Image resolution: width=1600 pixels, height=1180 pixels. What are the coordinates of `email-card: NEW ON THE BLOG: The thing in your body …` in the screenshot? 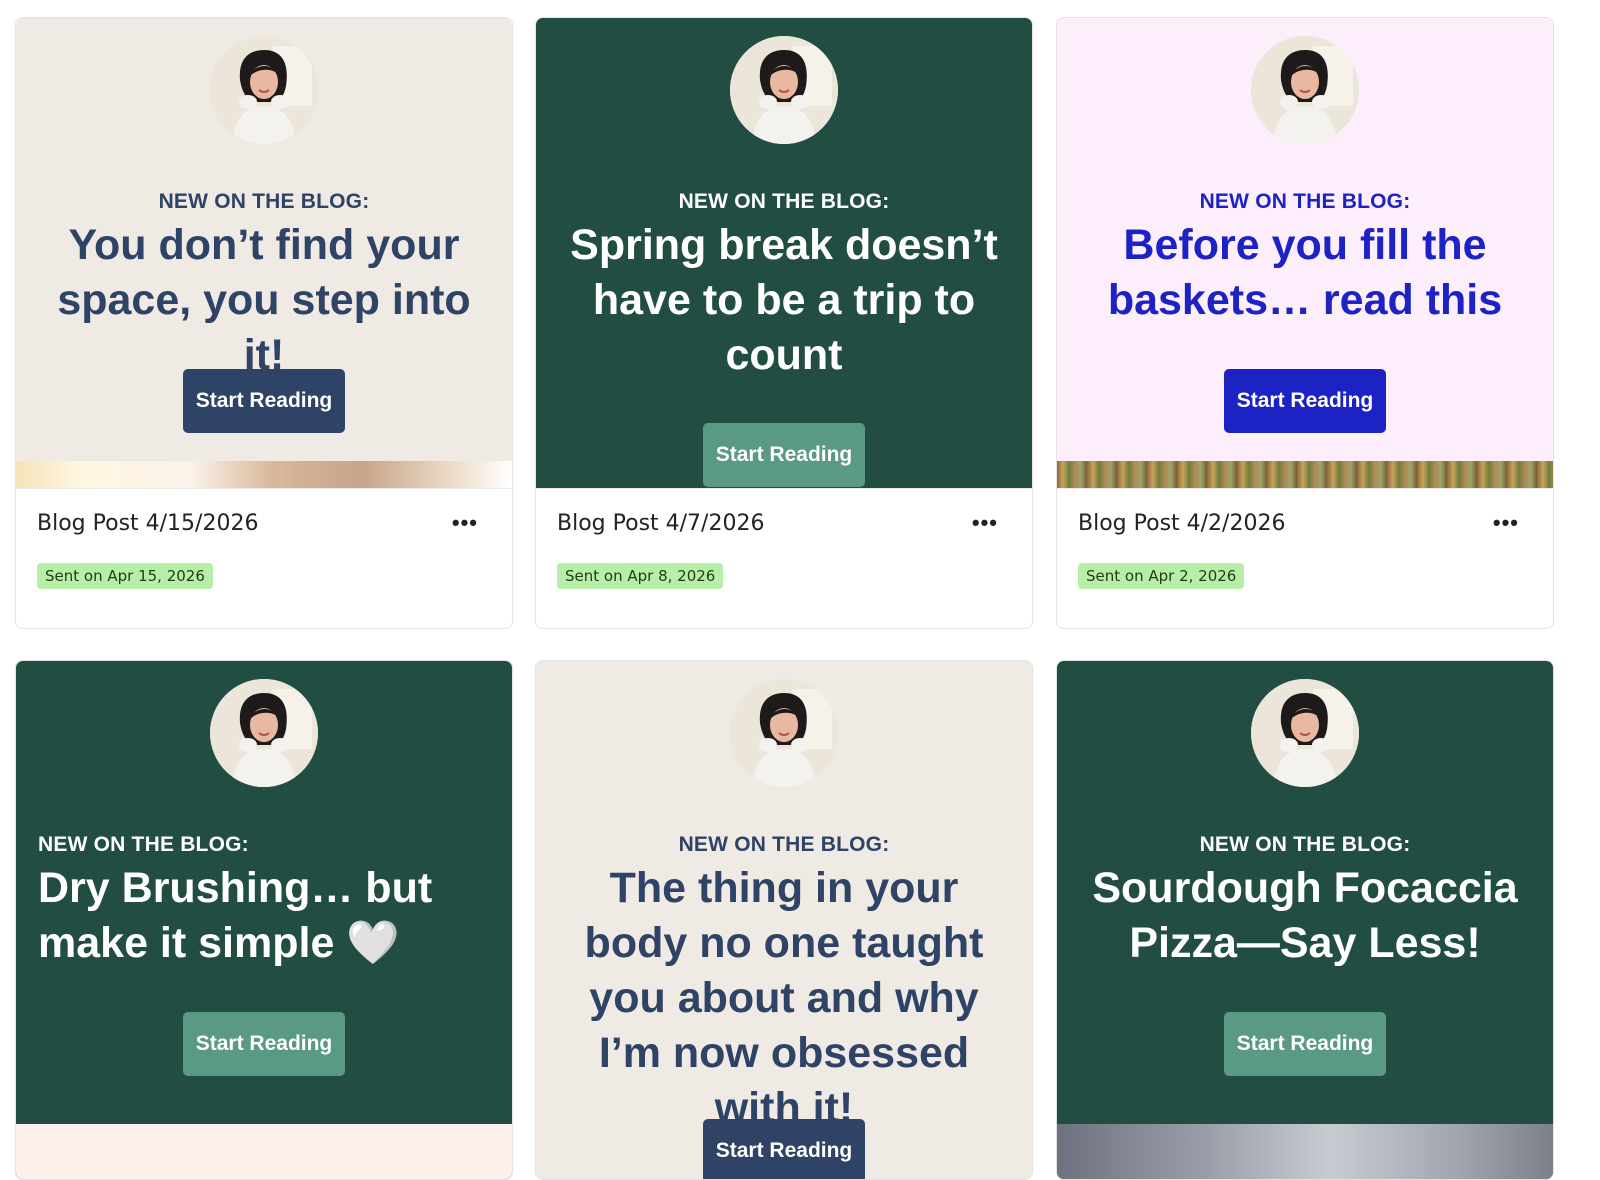 It's located at (784, 920).